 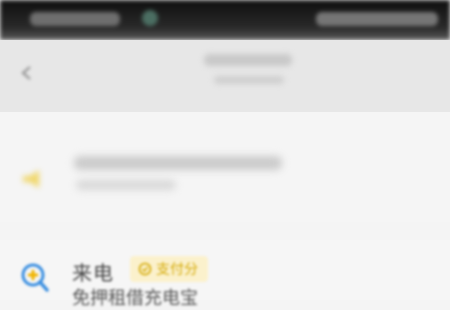 I want to click on payment-score-badge: 支付分, so click(x=169, y=269).